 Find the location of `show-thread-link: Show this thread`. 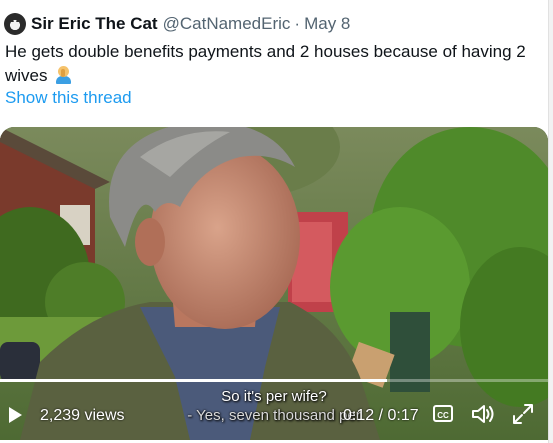

show-thread-link: Show this thread is located at coordinates (68, 98).